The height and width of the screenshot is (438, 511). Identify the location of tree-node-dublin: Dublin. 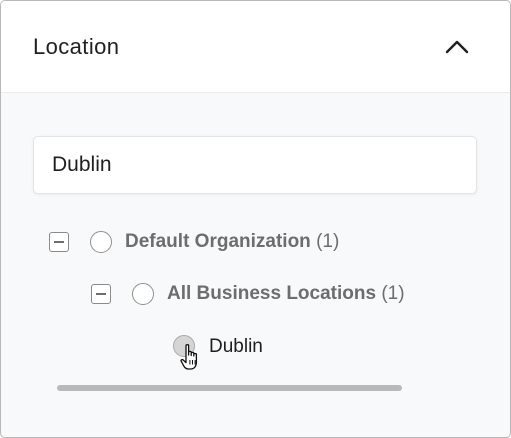
(255, 347).